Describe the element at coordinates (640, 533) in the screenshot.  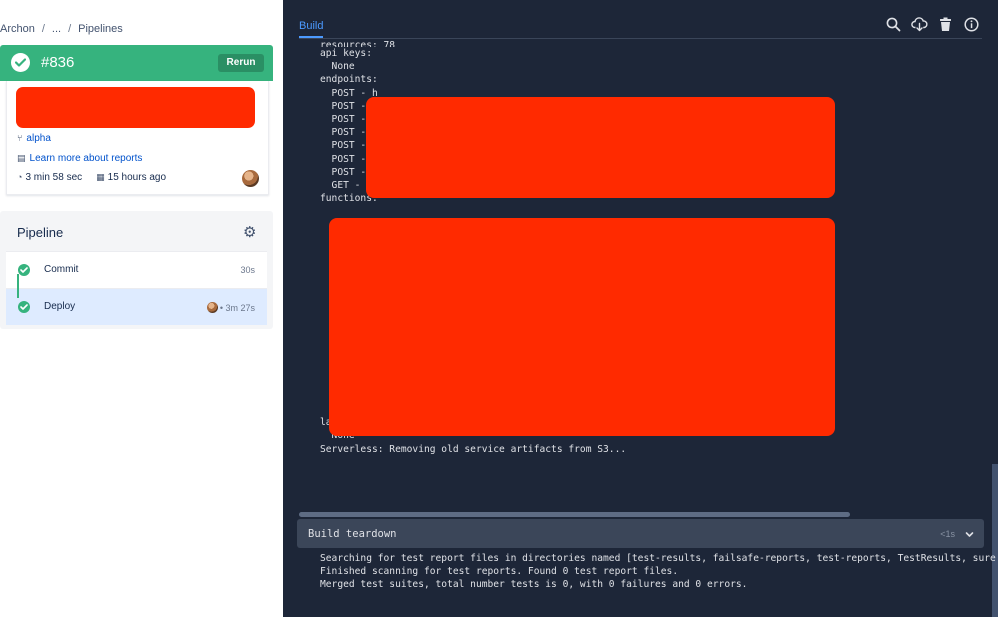
I see `build-teardown-section: Build teardown <1s` at that location.